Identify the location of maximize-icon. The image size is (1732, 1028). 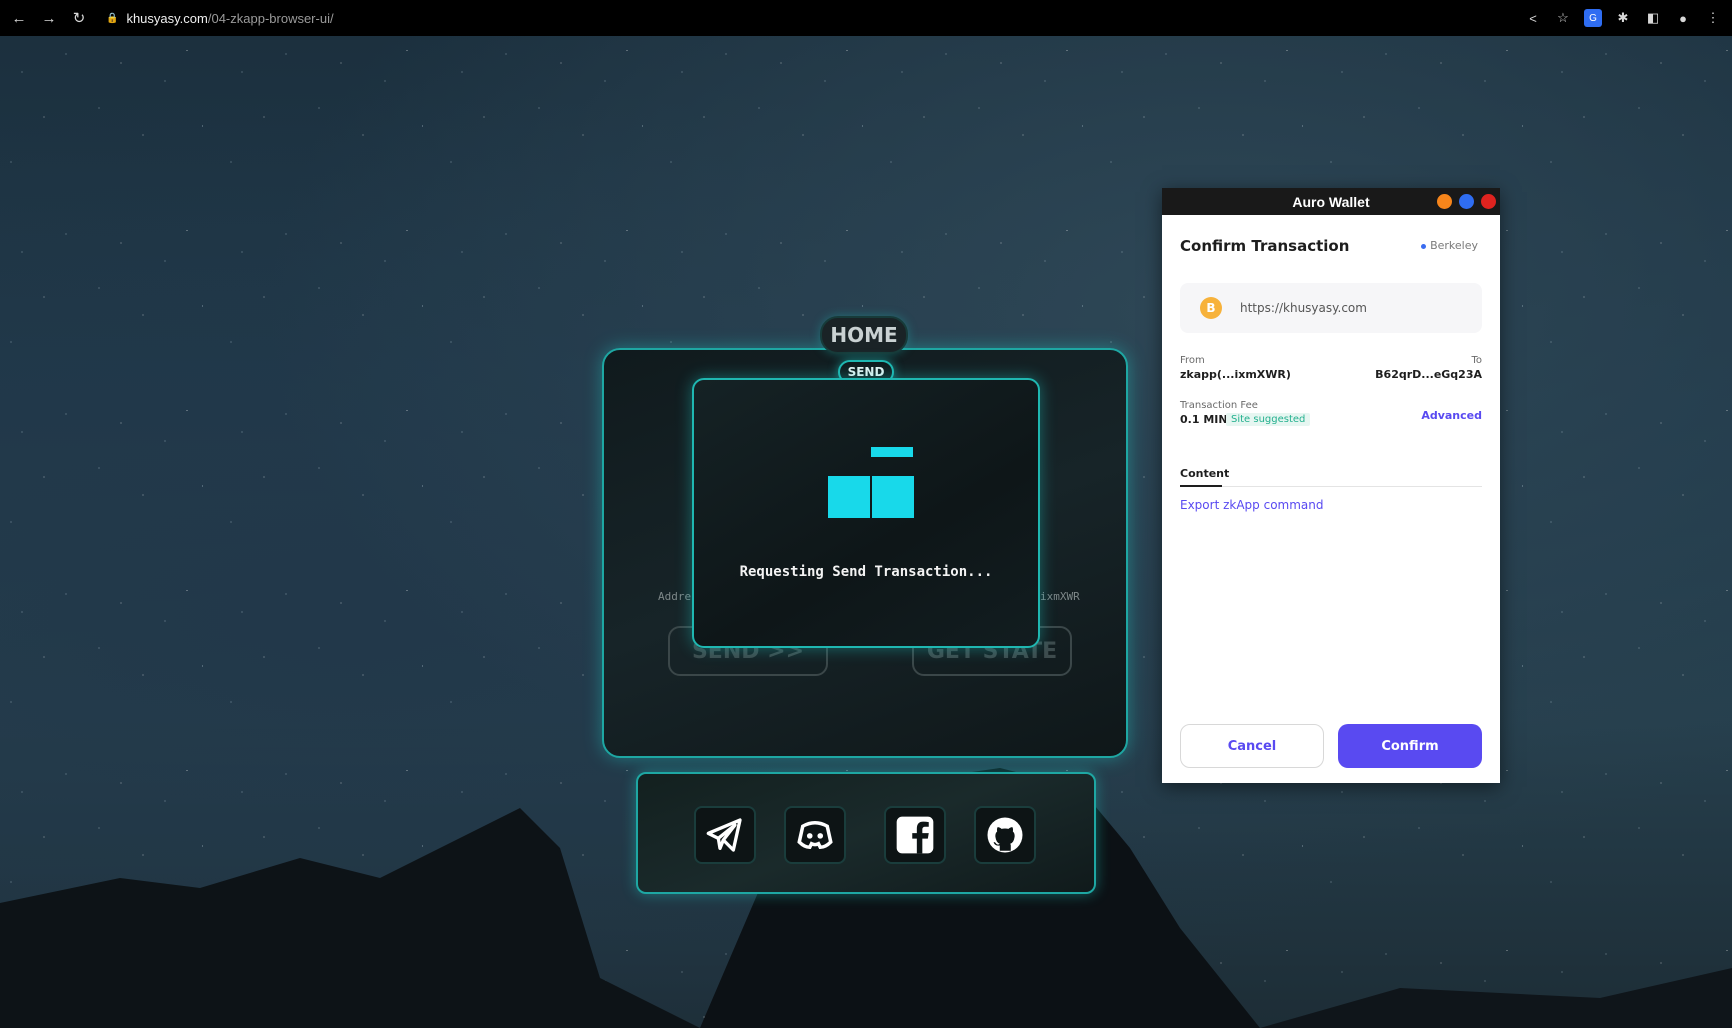
(1466, 201).